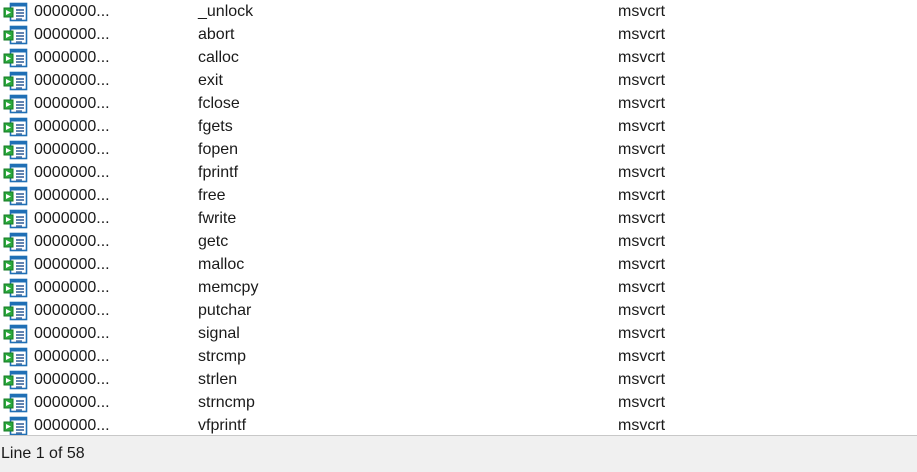 Image resolution: width=917 pixels, height=472 pixels. What do you see at coordinates (43, 453) in the screenshot?
I see `status-line-text: Line 1 of 58` at bounding box center [43, 453].